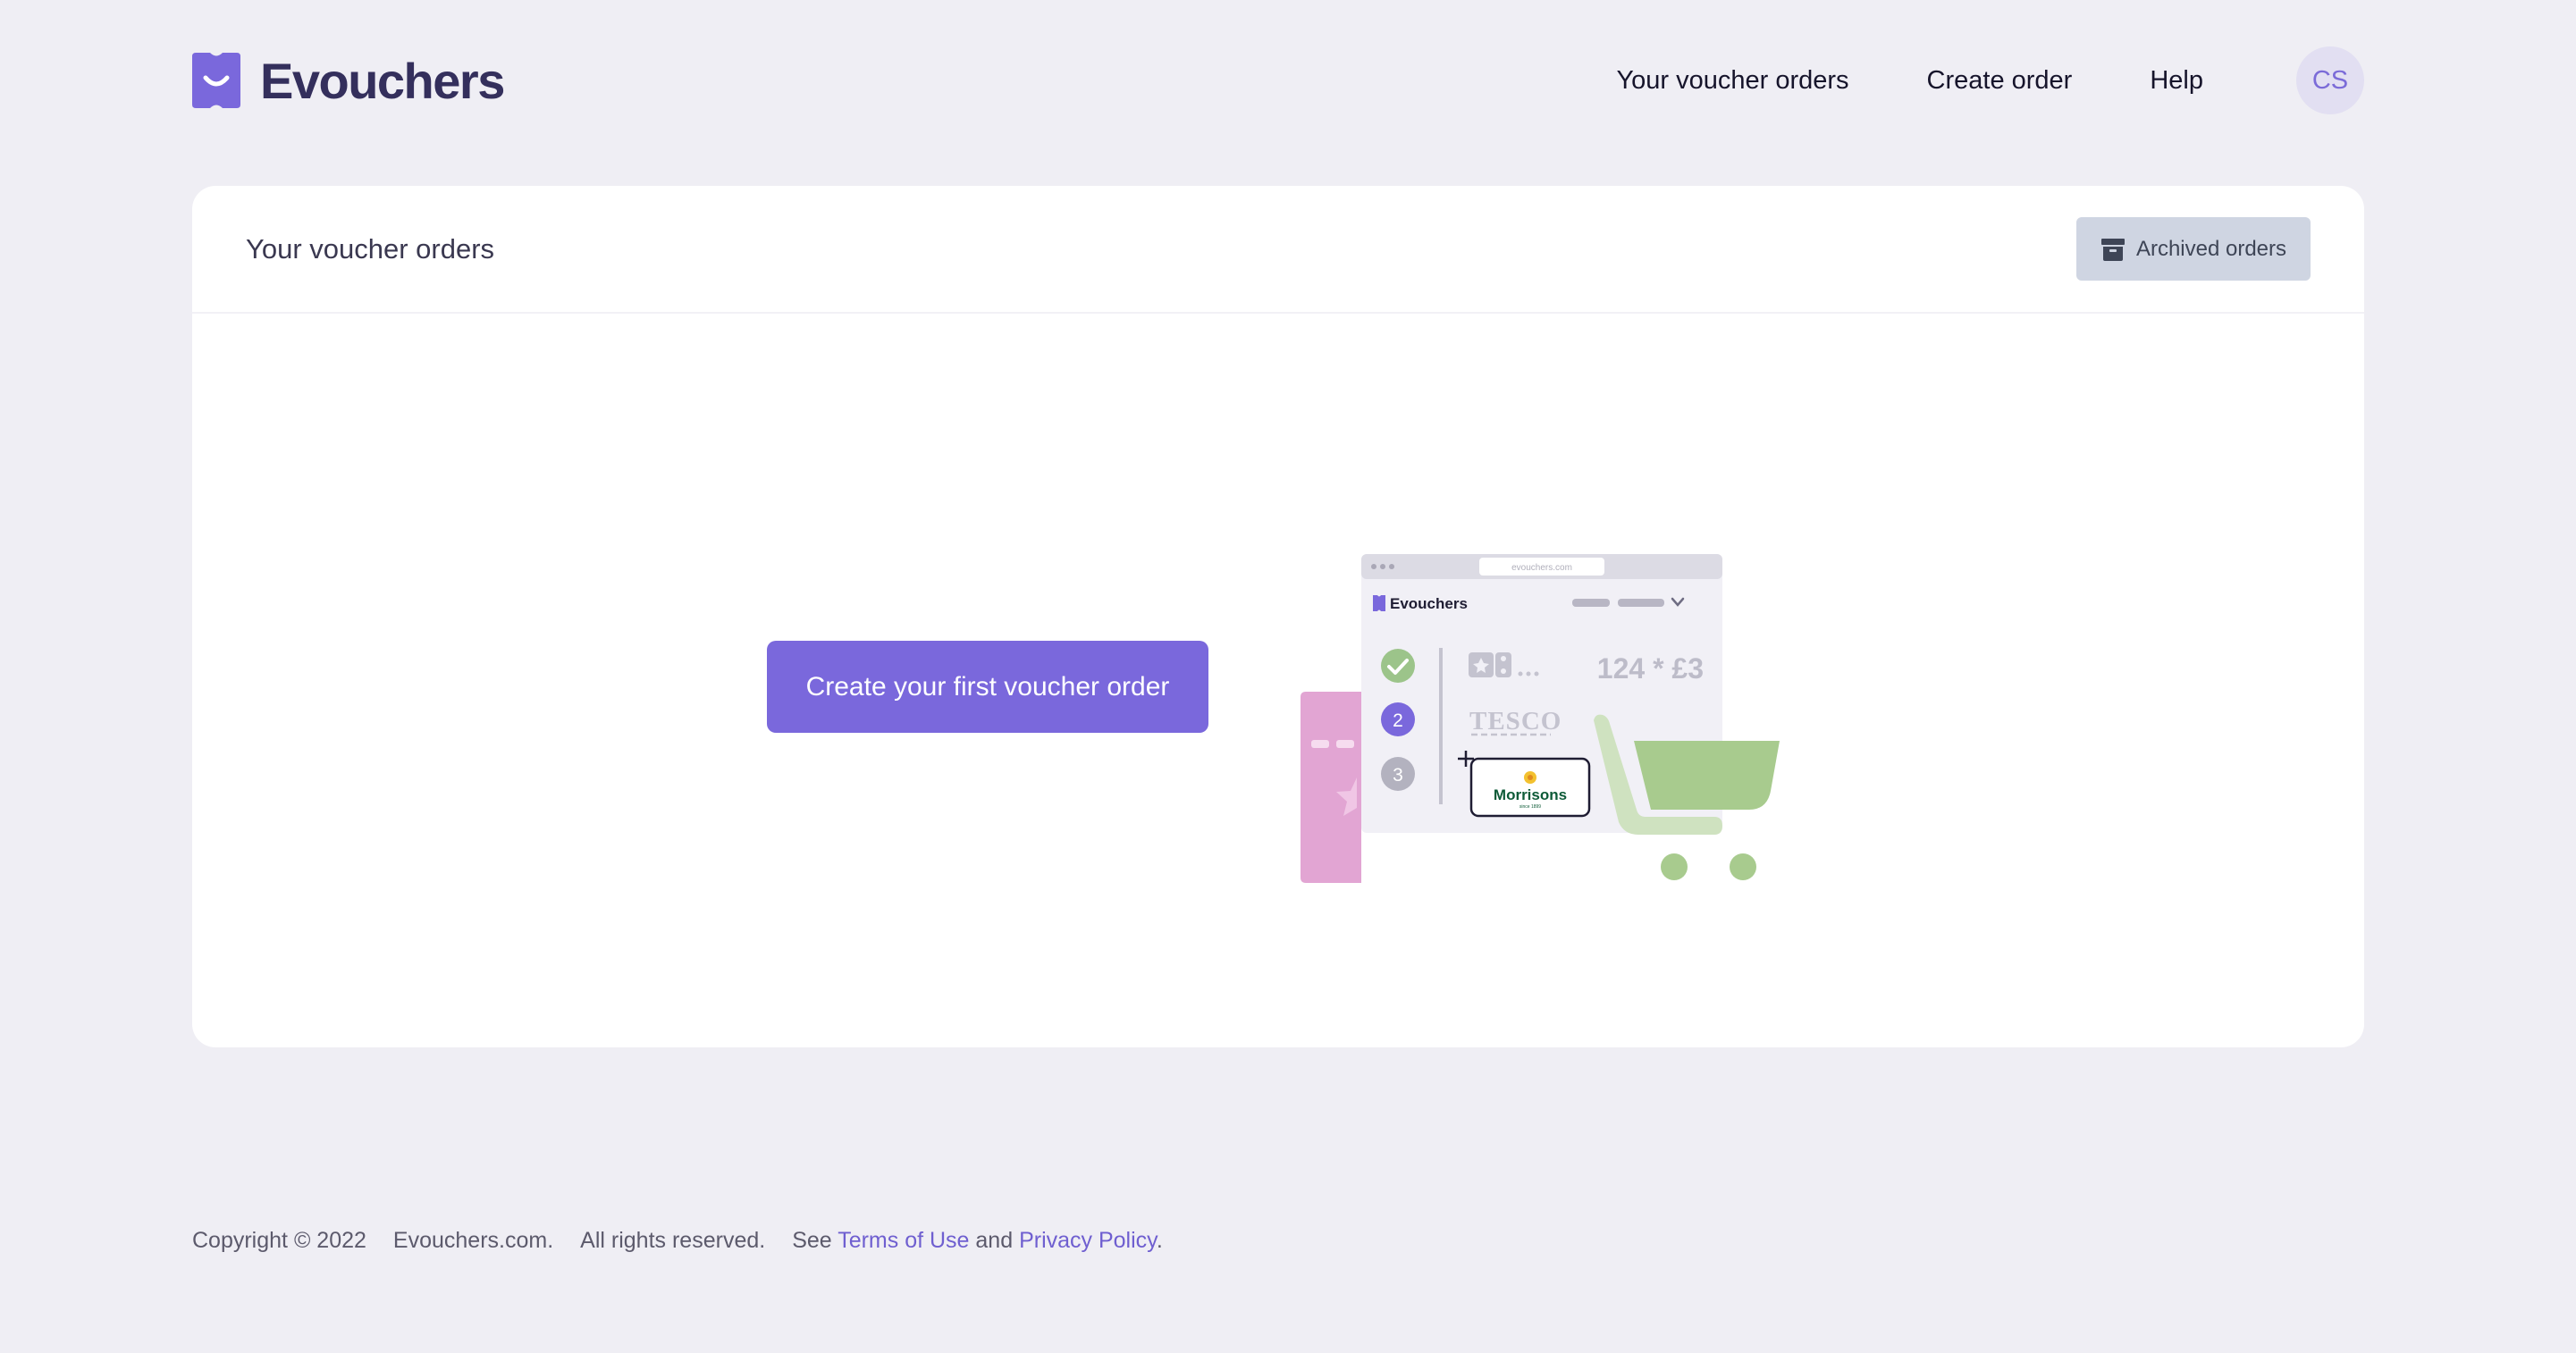  What do you see at coordinates (2112, 249) in the screenshot?
I see `archive-box-icon` at bounding box center [2112, 249].